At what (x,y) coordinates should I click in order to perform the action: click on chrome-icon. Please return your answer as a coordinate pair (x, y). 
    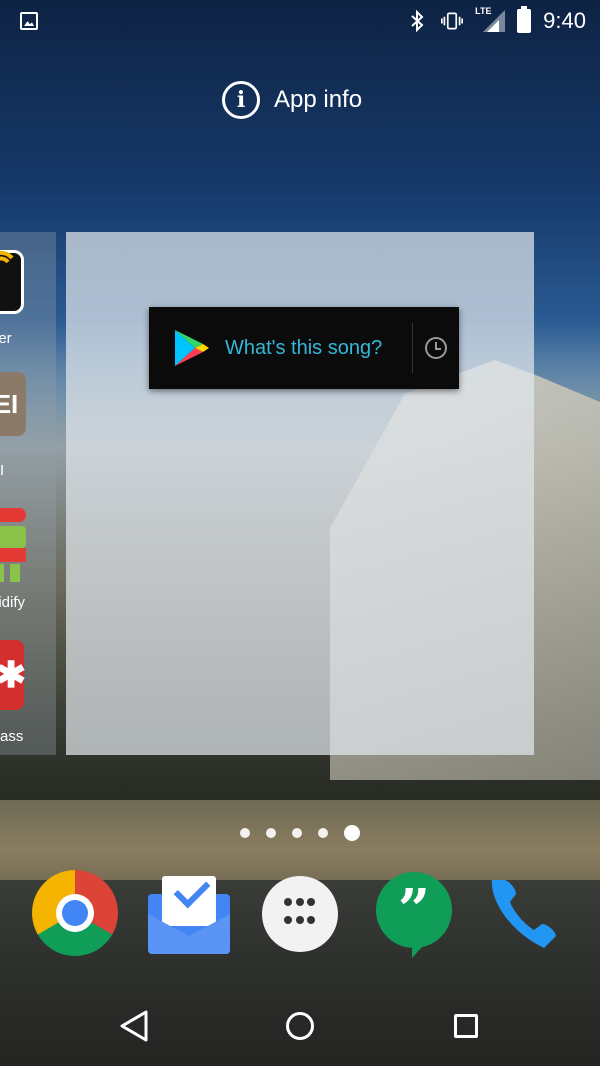
    Looking at the image, I should click on (75, 913).